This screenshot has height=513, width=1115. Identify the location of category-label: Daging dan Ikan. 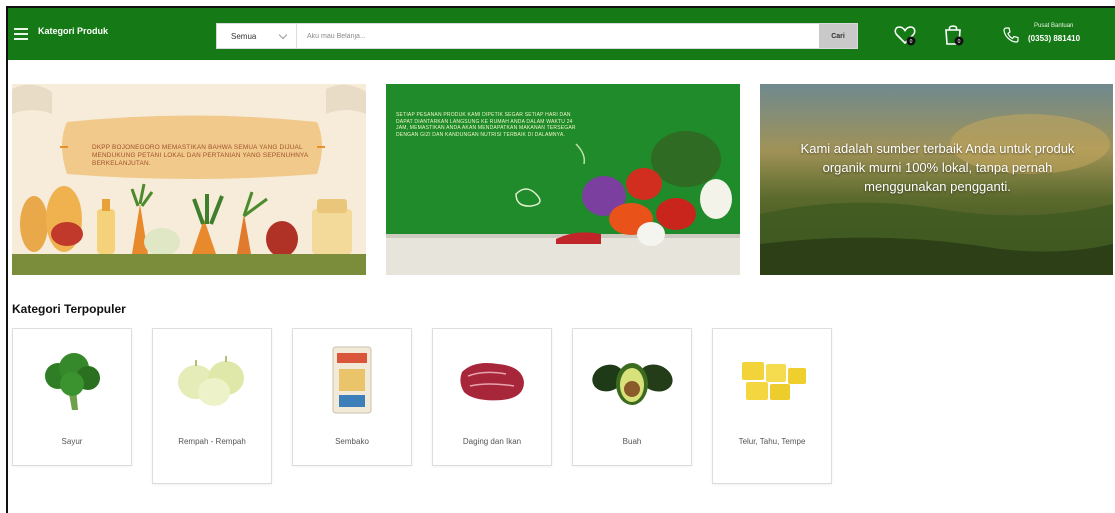
(492, 441).